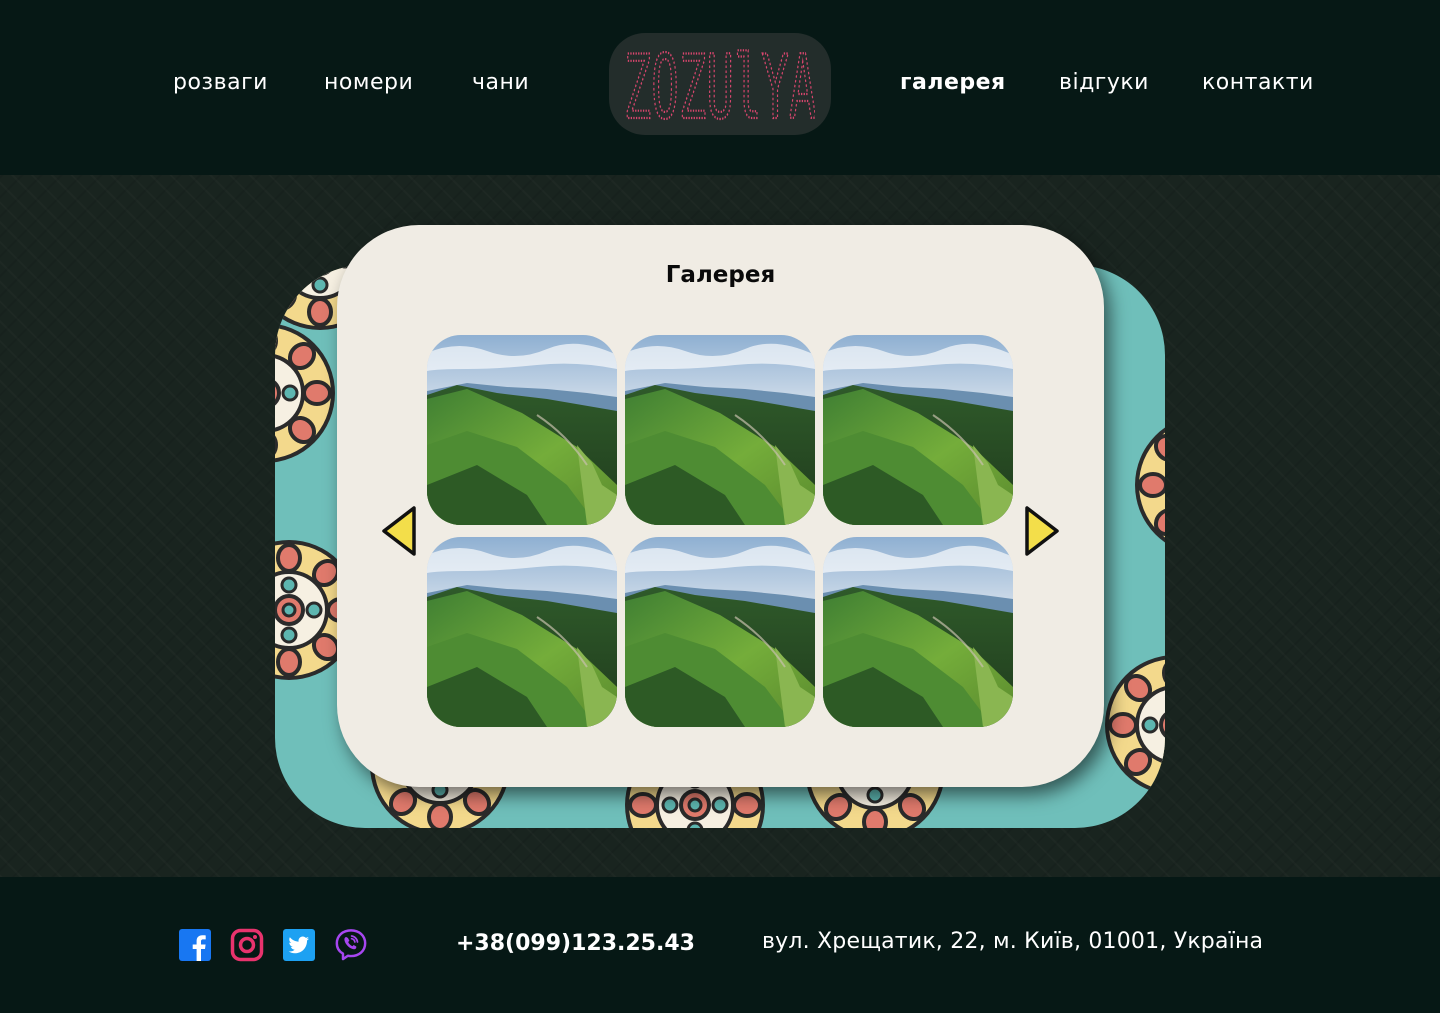  Describe the element at coordinates (953, 82) in the screenshot. I see `nav-item-halereia: галерея` at that location.